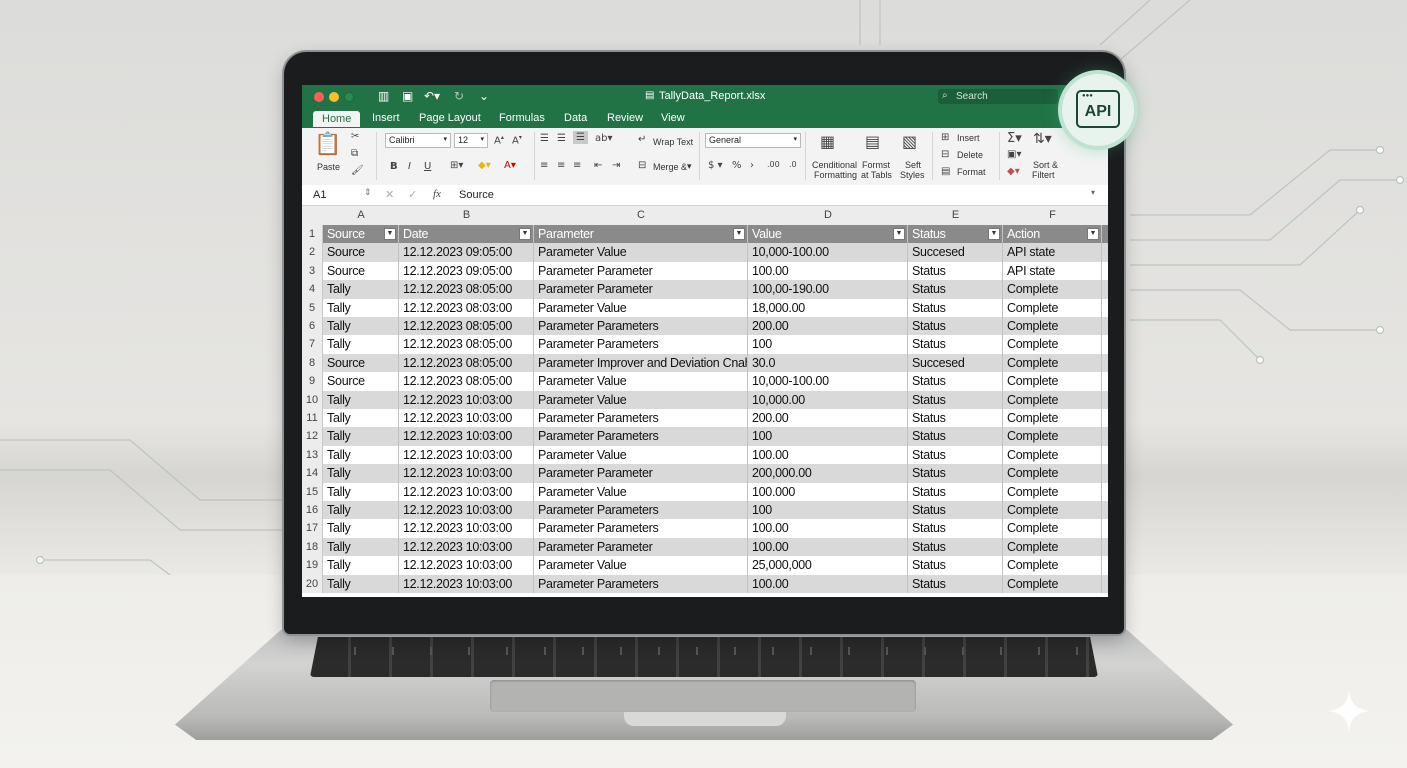 Image resolution: width=1407 pixels, height=768 pixels. What do you see at coordinates (312, 289) in the screenshot?
I see `row-number: 4` at bounding box center [312, 289].